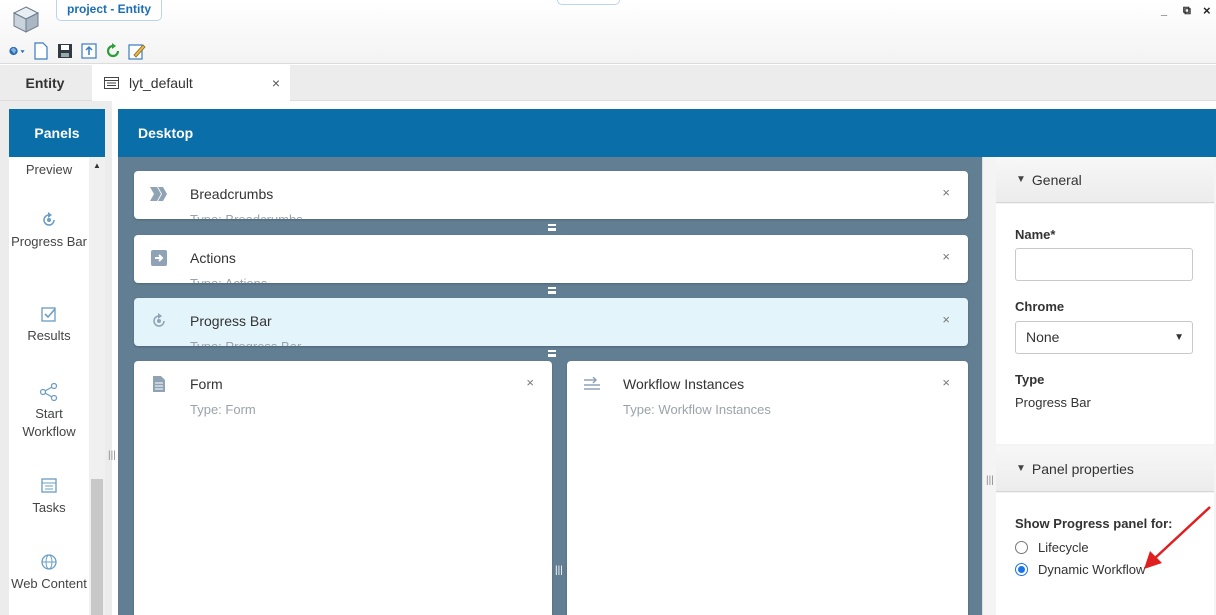 This screenshot has height=615, width=1216. What do you see at coordinates (113, 51) in the screenshot?
I see `refresh-icon` at bounding box center [113, 51].